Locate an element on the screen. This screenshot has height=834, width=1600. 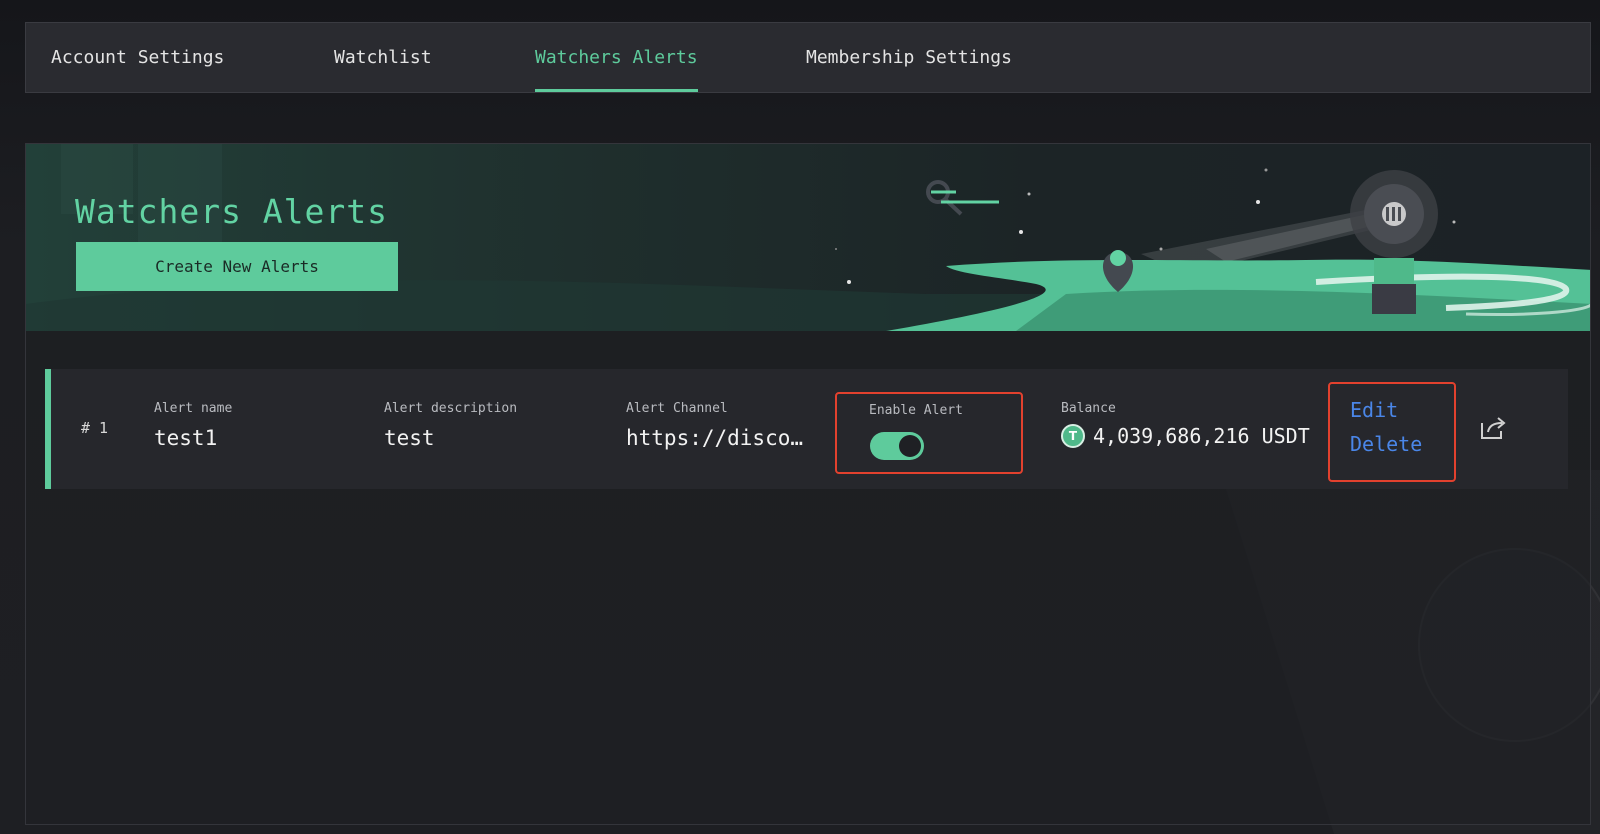
tab-label: Membership Settings is located at coordinates (909, 57).